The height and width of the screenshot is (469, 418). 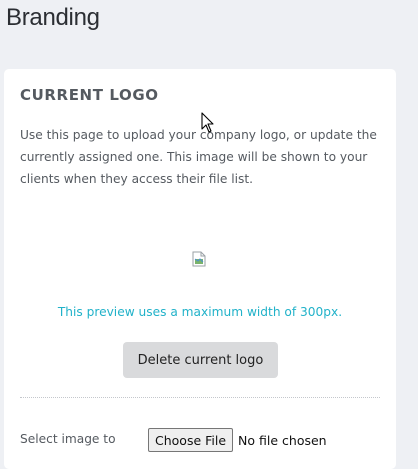 What do you see at coordinates (68, 439) in the screenshot?
I see `select-image-label: Select image to` at bounding box center [68, 439].